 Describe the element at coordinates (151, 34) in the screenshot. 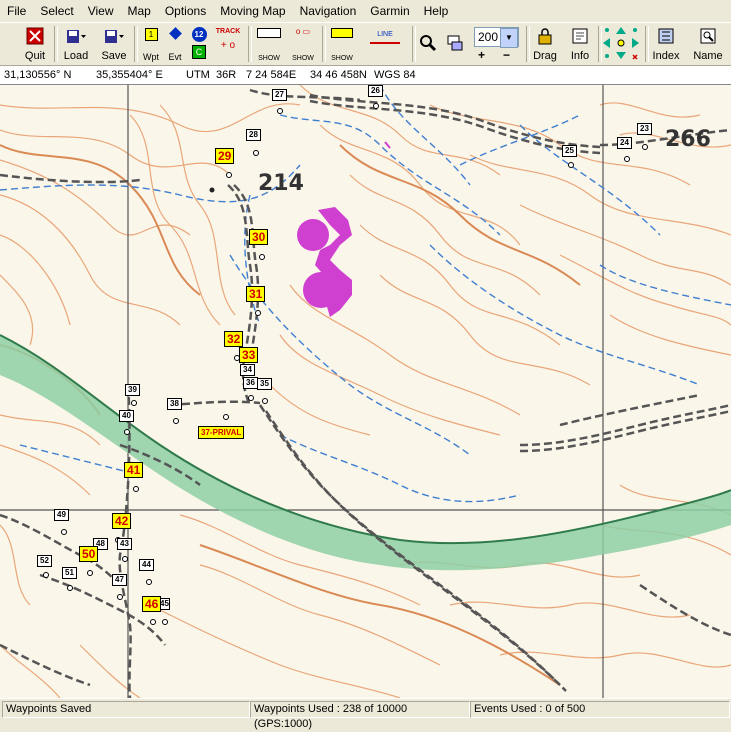

I see `waypoint-icon: 1` at that location.